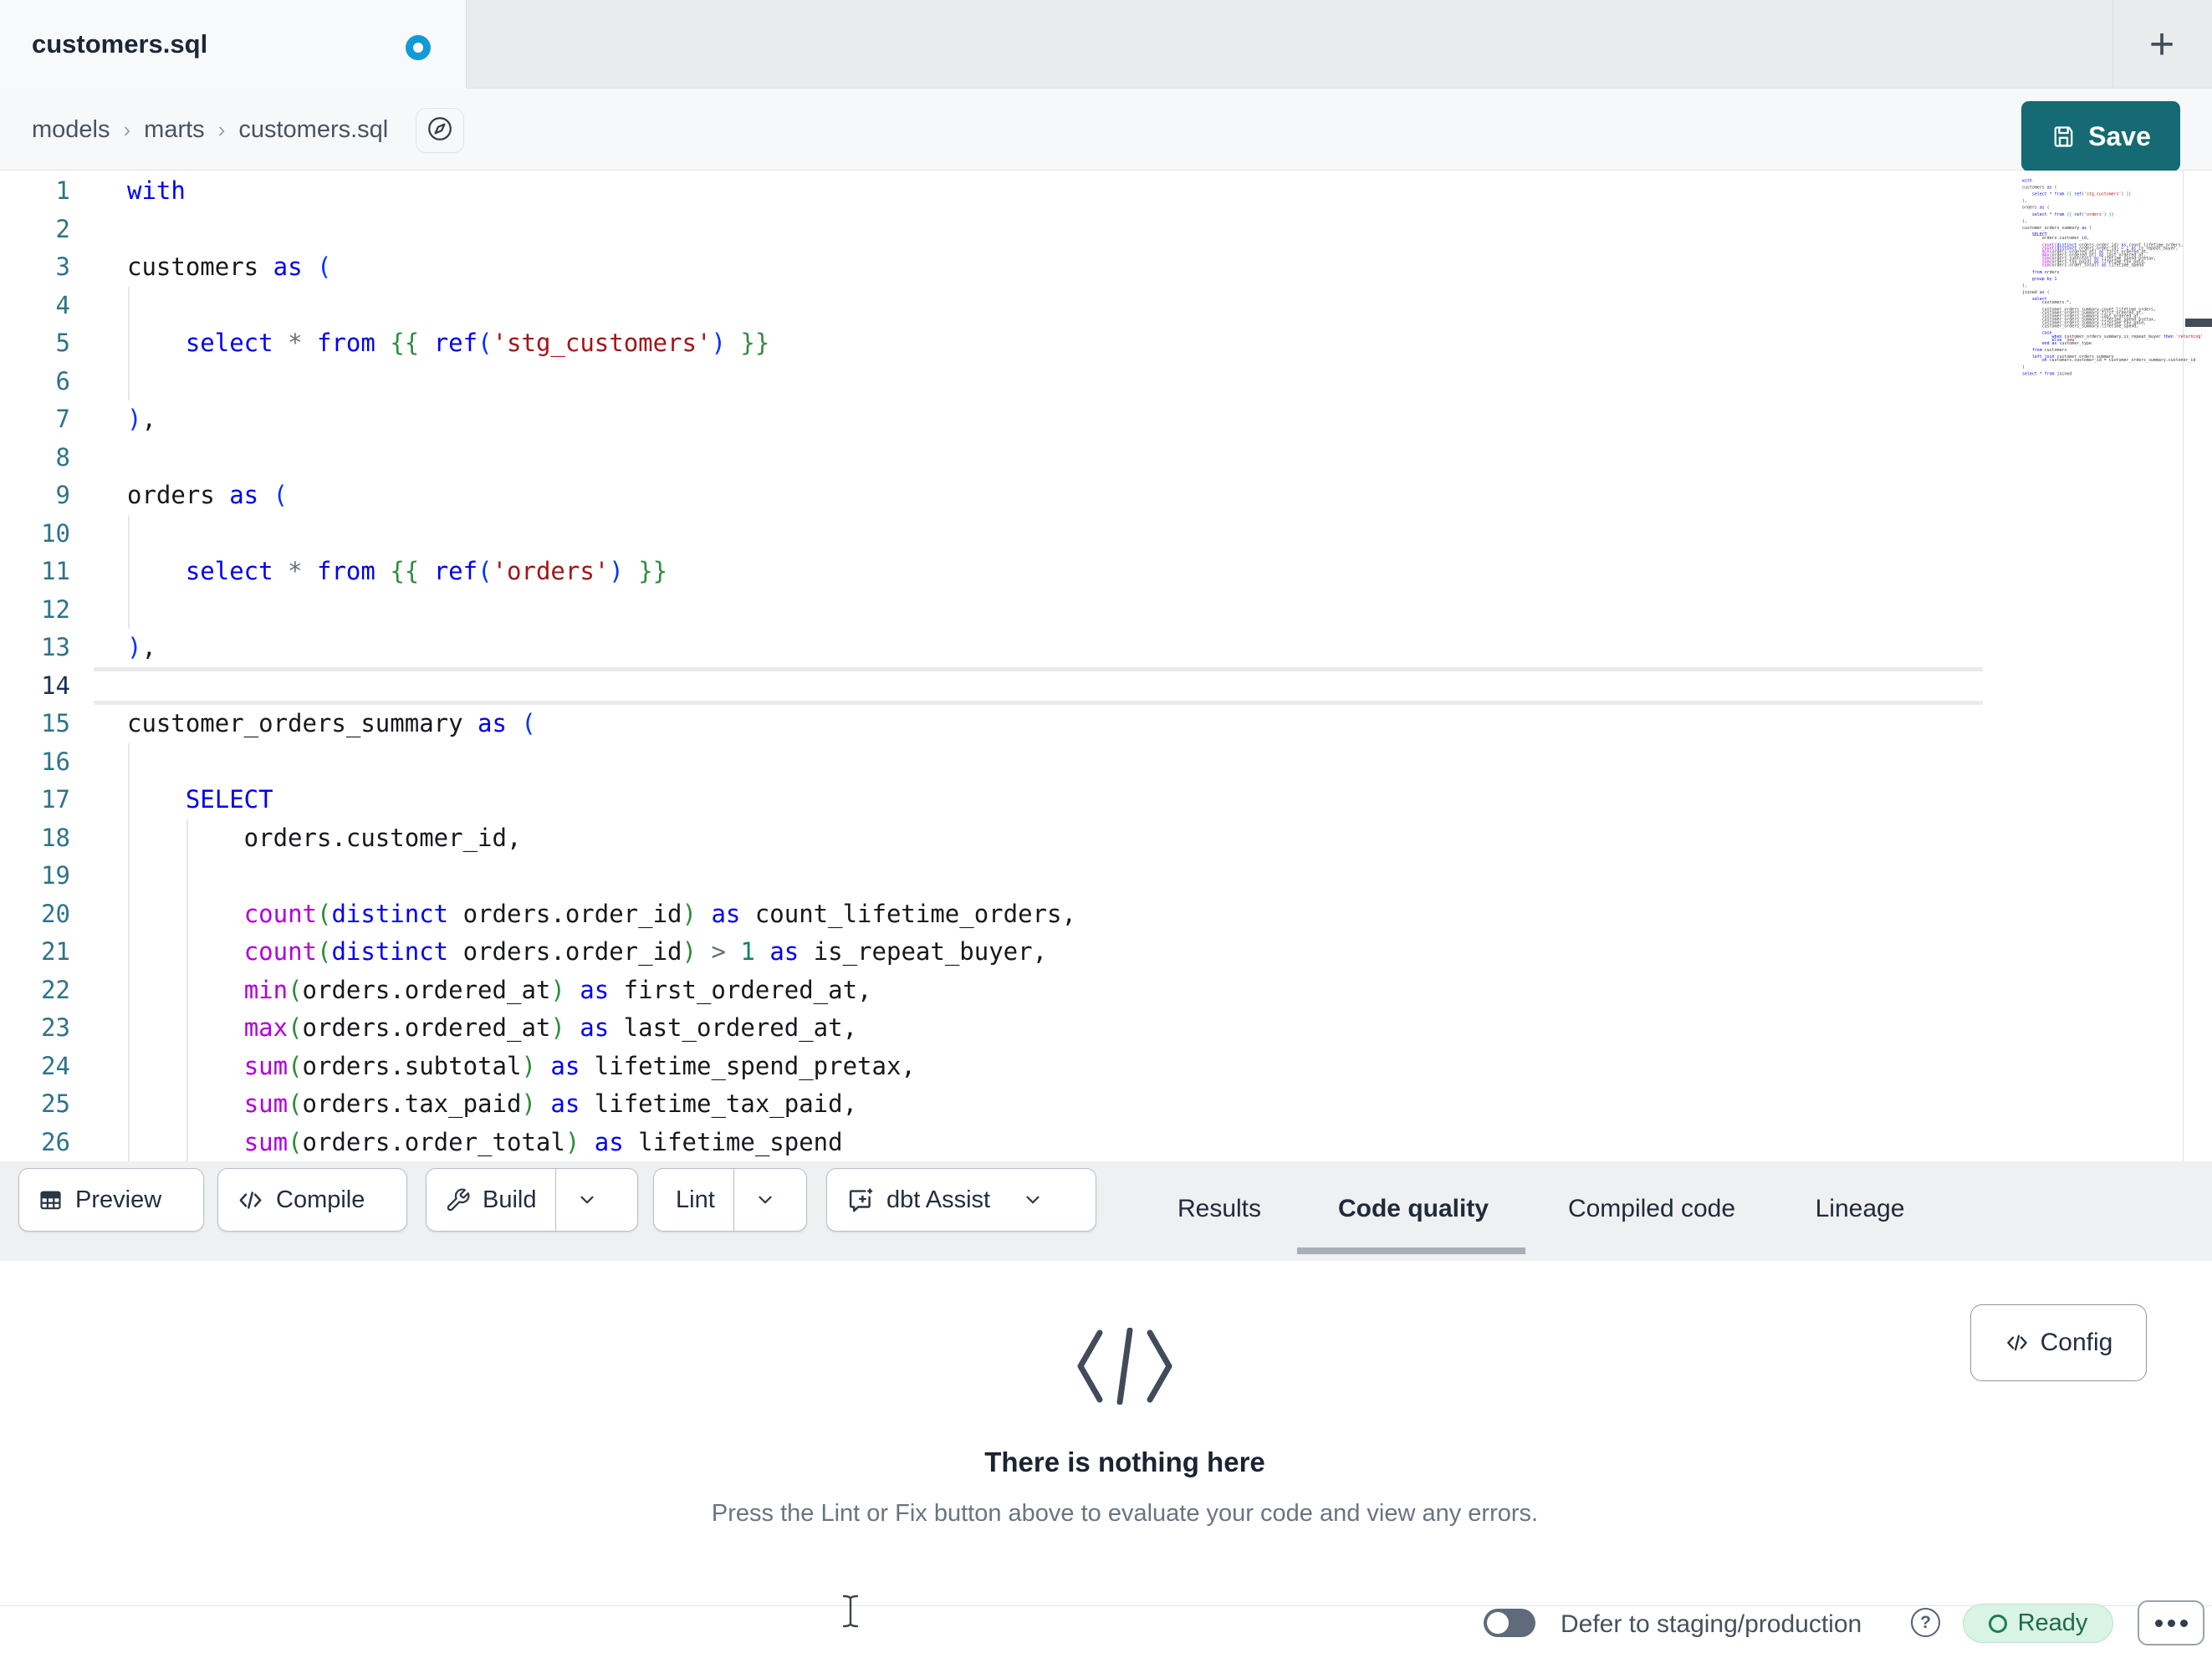 This screenshot has width=2212, height=1653. I want to click on new-tab-button: +, so click(2162, 44).